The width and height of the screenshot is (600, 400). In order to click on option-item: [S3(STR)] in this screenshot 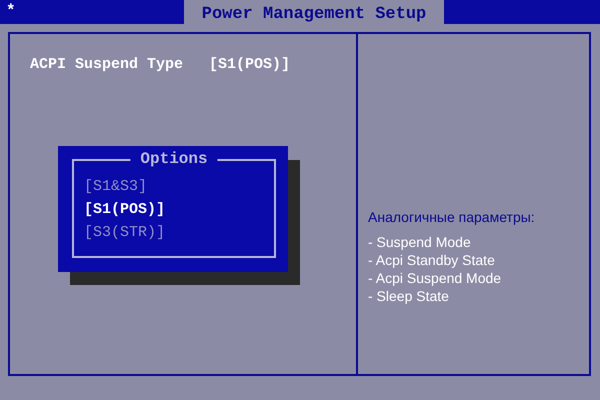, I will do `click(179, 232)`.